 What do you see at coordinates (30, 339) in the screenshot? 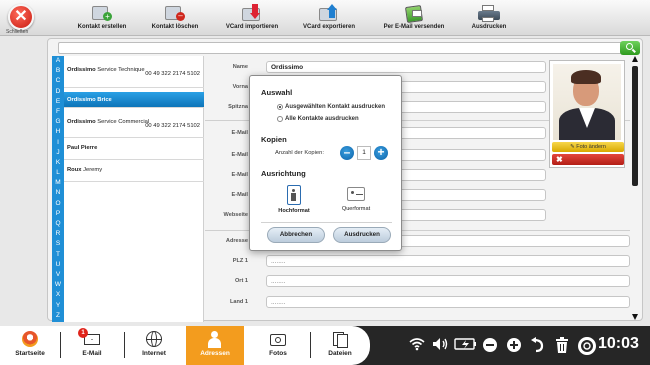
I see `home-icon` at bounding box center [30, 339].